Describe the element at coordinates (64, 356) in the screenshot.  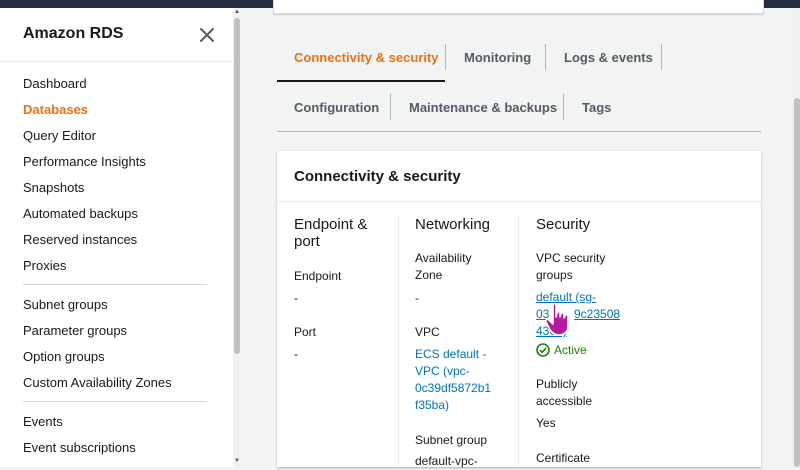
I see `sidebar-item-option-groups: Option groups` at that location.